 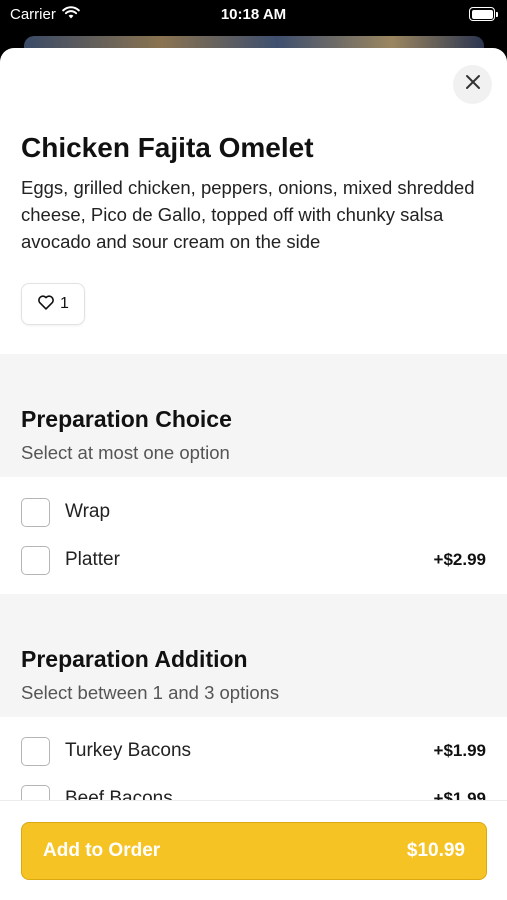 I want to click on option-label: Turkey Bacons, so click(x=128, y=750).